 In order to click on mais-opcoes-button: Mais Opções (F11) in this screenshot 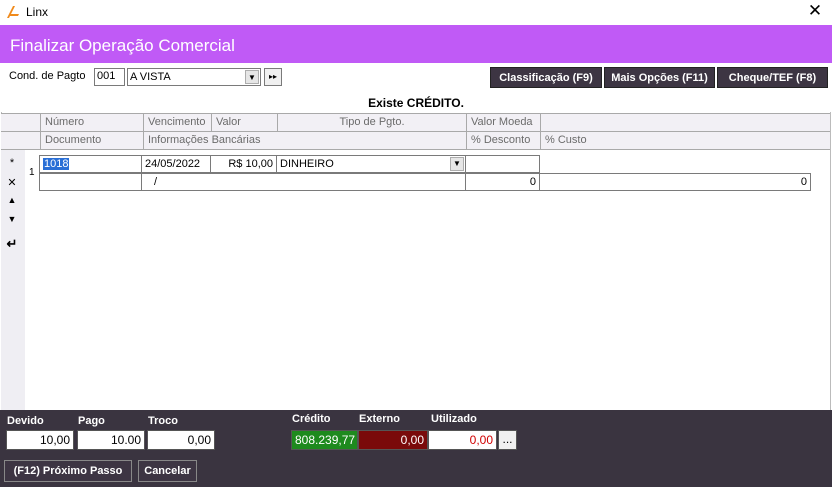, I will do `click(659, 77)`.